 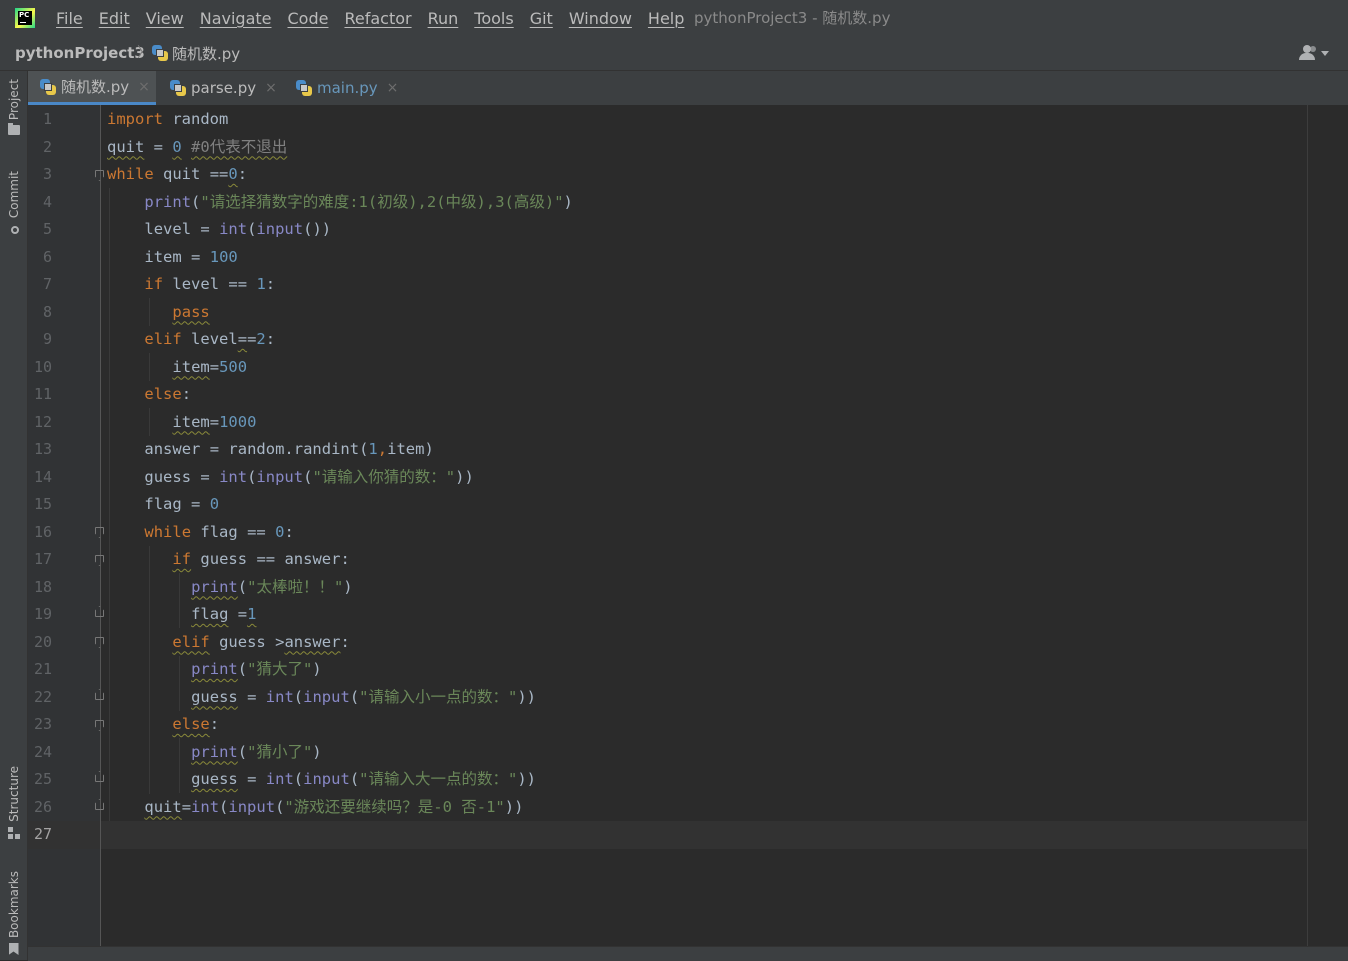 What do you see at coordinates (168, 531) in the screenshot?
I see `code-token: while` at bounding box center [168, 531].